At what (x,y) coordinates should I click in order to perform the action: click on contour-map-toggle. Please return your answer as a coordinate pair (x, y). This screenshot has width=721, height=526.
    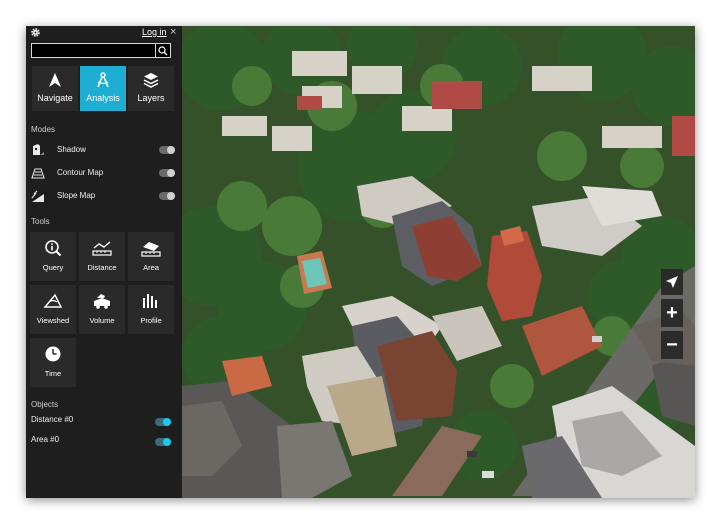
    Looking at the image, I should click on (167, 173).